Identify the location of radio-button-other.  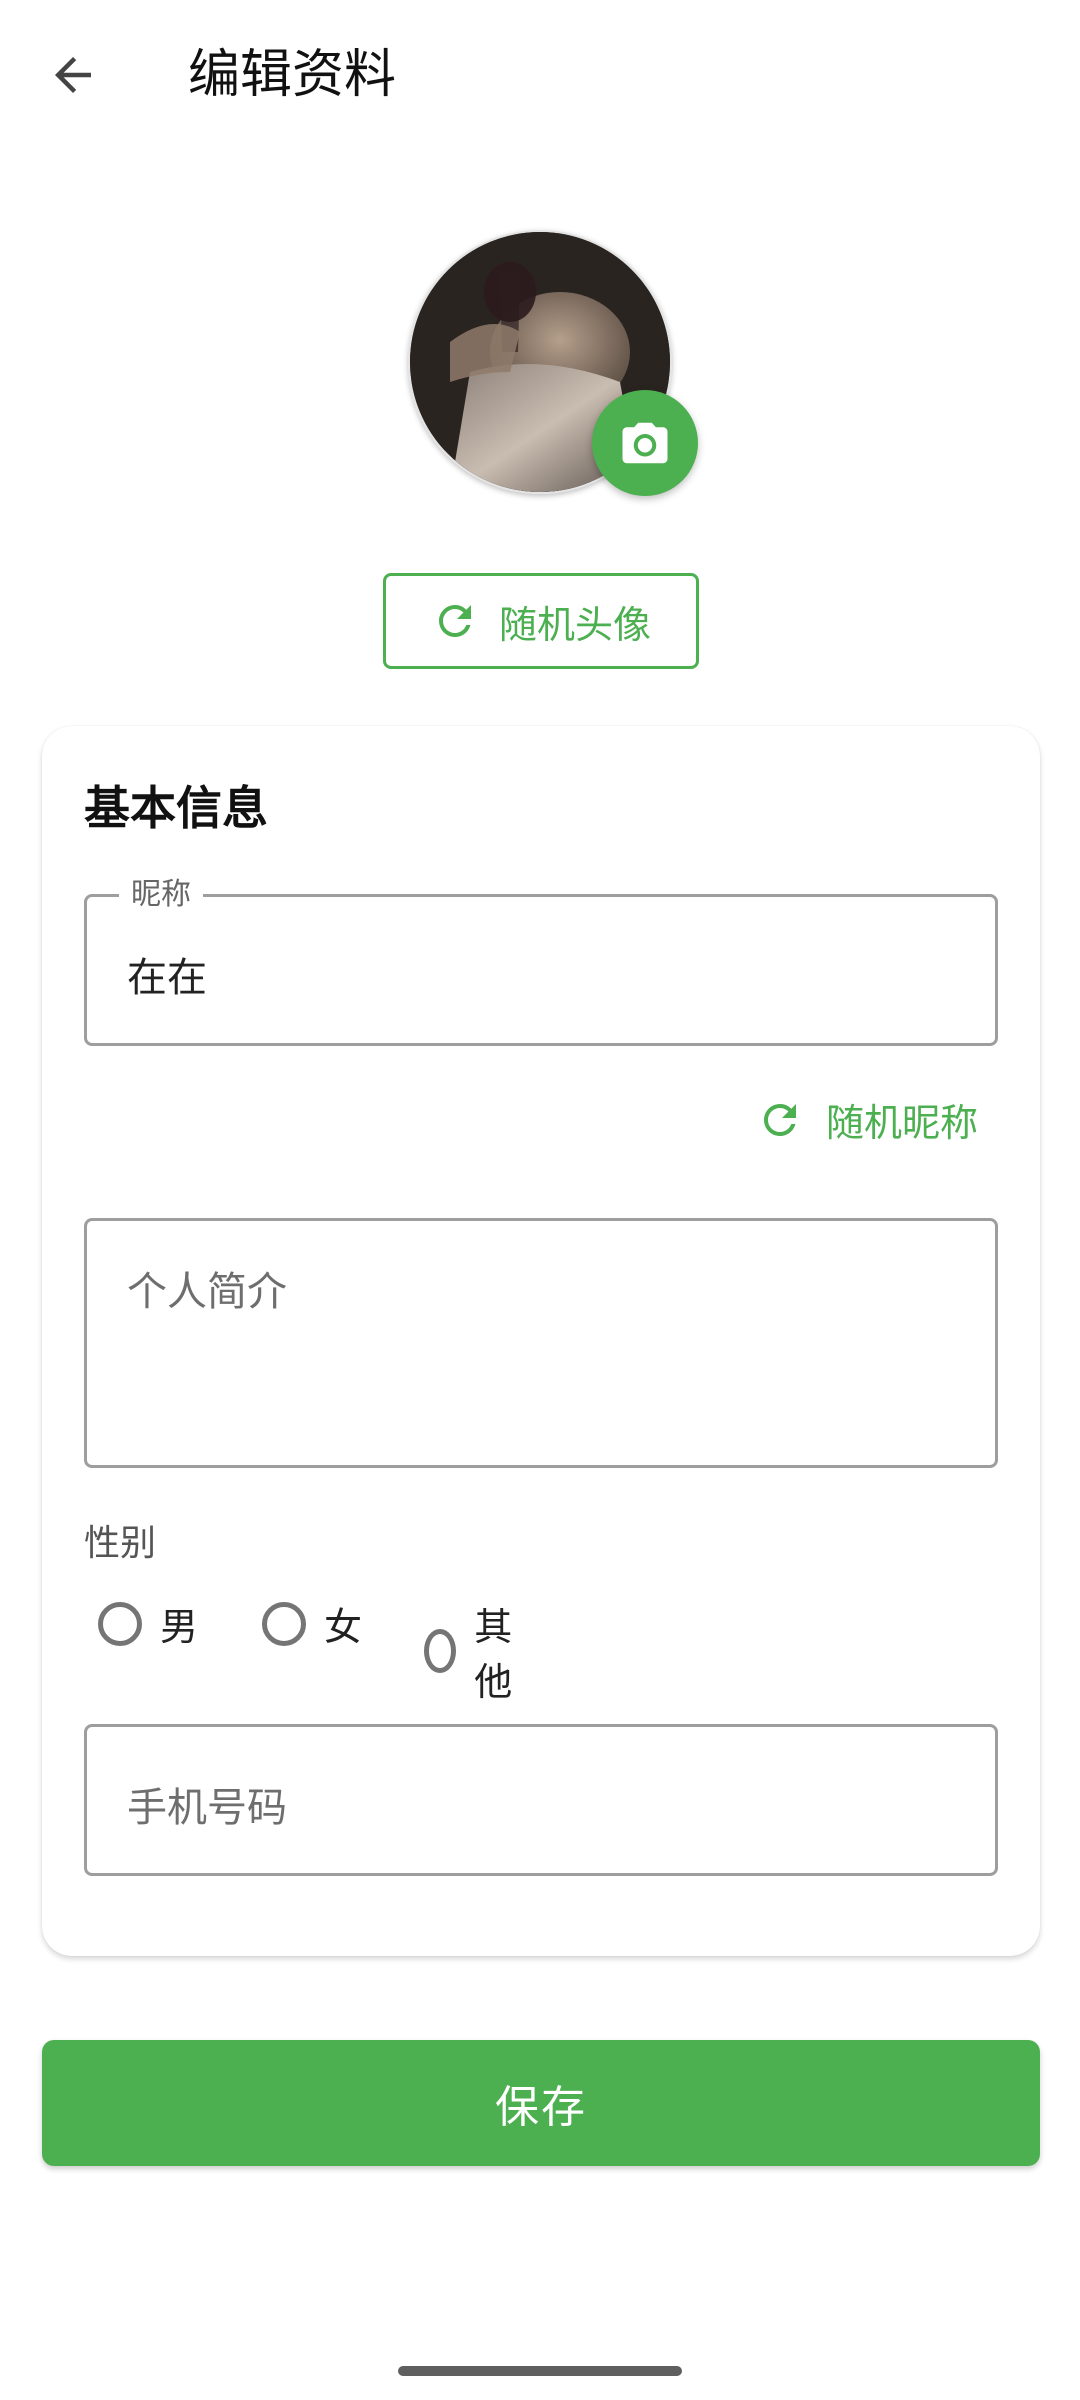
(440, 1651).